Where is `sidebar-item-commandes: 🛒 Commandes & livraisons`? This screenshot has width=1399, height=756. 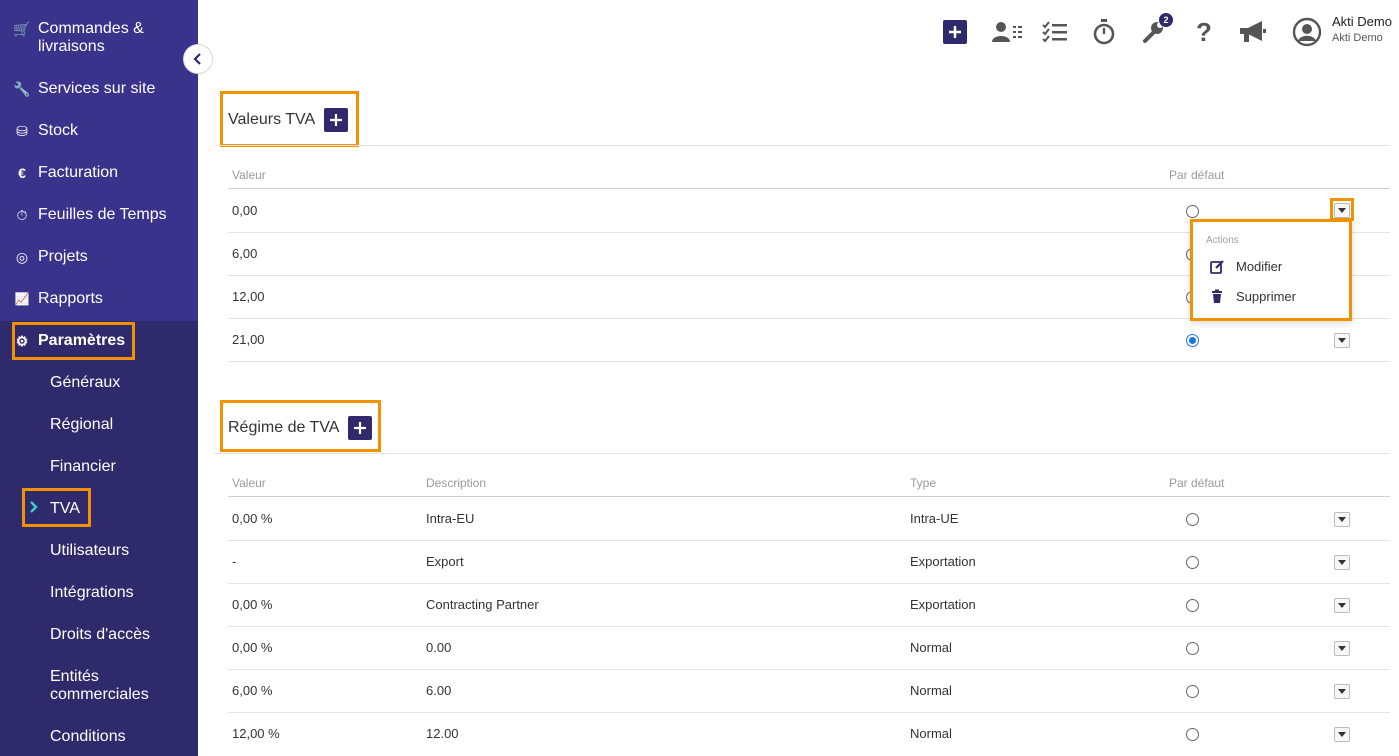 sidebar-item-commandes: 🛒 Commandes & livraisons is located at coordinates (99, 38).